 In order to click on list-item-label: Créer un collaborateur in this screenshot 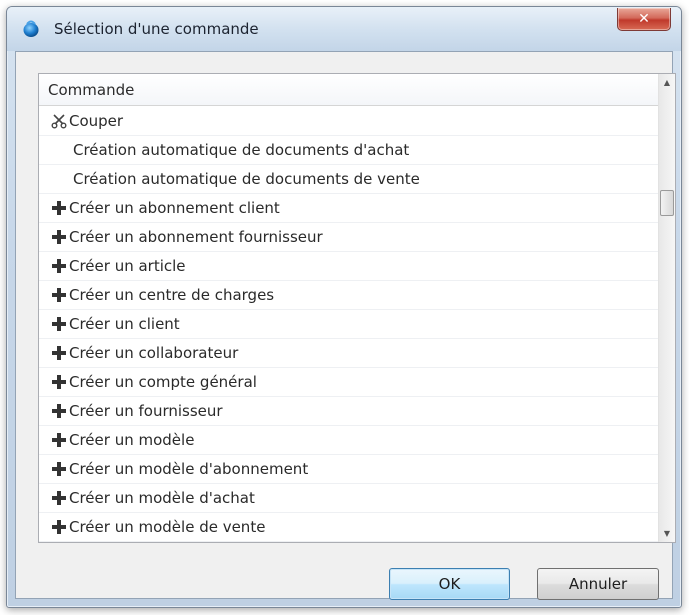, I will do `click(154, 353)`.